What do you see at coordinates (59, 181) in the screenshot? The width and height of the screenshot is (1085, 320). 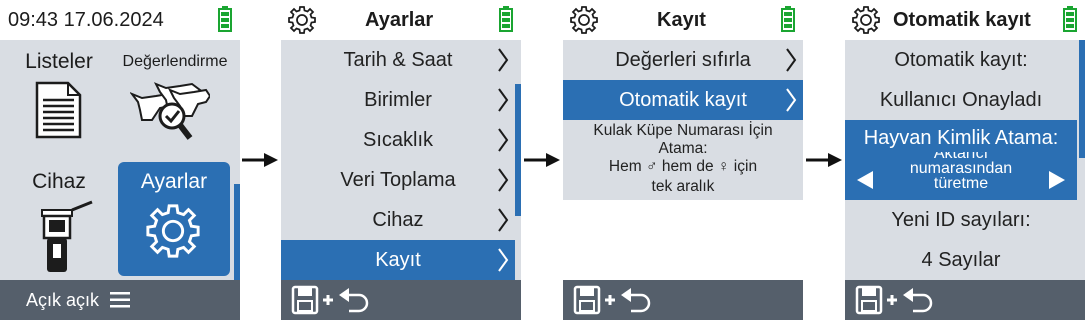 I see `tile-label: Cihaz` at bounding box center [59, 181].